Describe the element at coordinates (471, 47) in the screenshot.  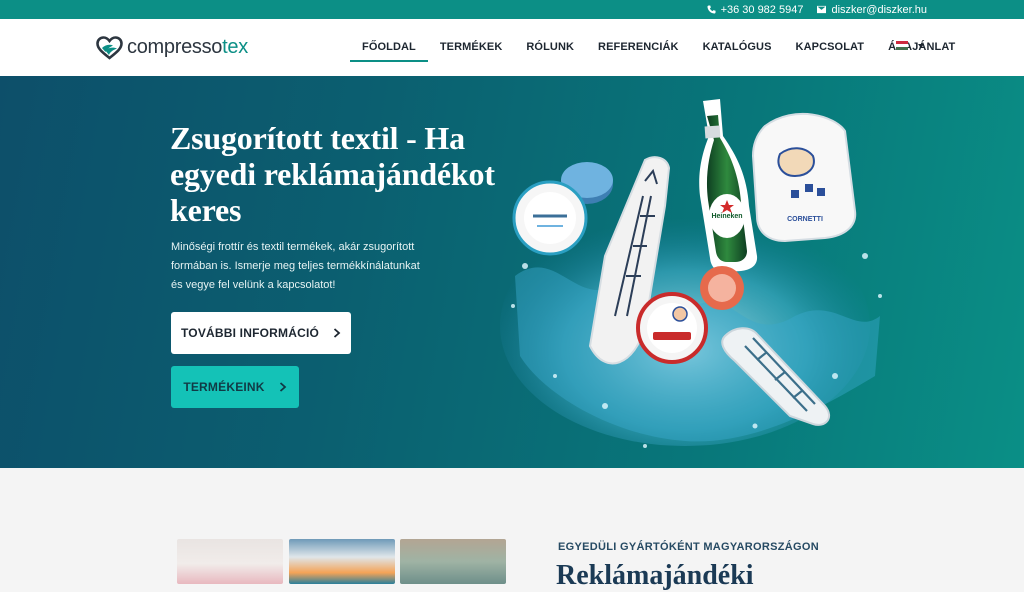
I see `nav-item-products: TERMÉKEK` at that location.